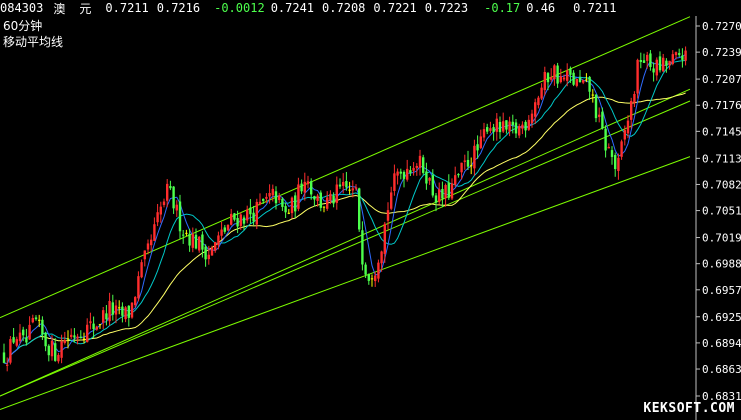 This screenshot has height=420, width=741. Describe the element at coordinates (721, 184) in the screenshot. I see `y-tick-label: 0.7082` at that location.